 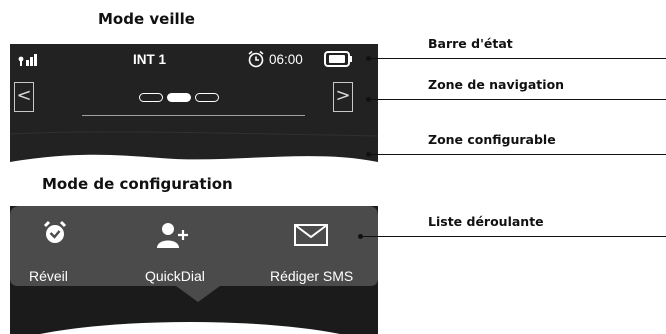 What do you see at coordinates (286, 59) in the screenshot?
I see `clock-time: 06:00` at bounding box center [286, 59].